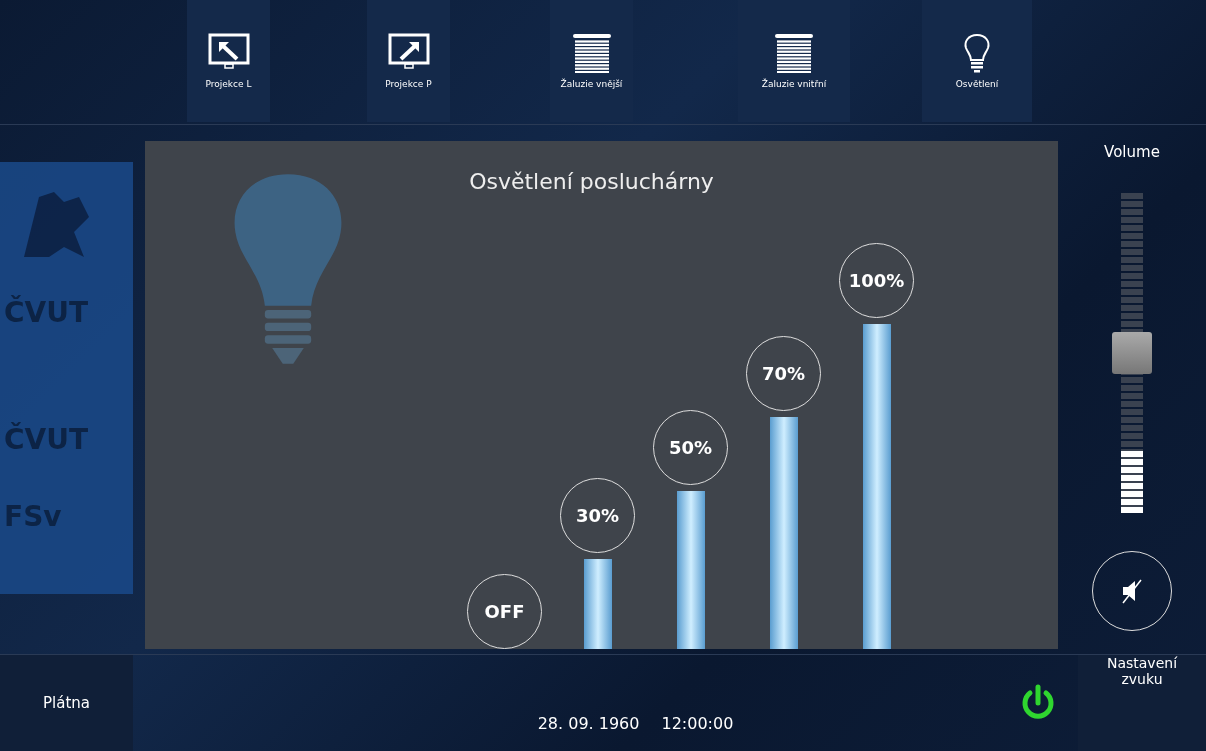 The width and height of the screenshot is (1206, 751). I want to click on time-text: 12:00:00, so click(697, 723).